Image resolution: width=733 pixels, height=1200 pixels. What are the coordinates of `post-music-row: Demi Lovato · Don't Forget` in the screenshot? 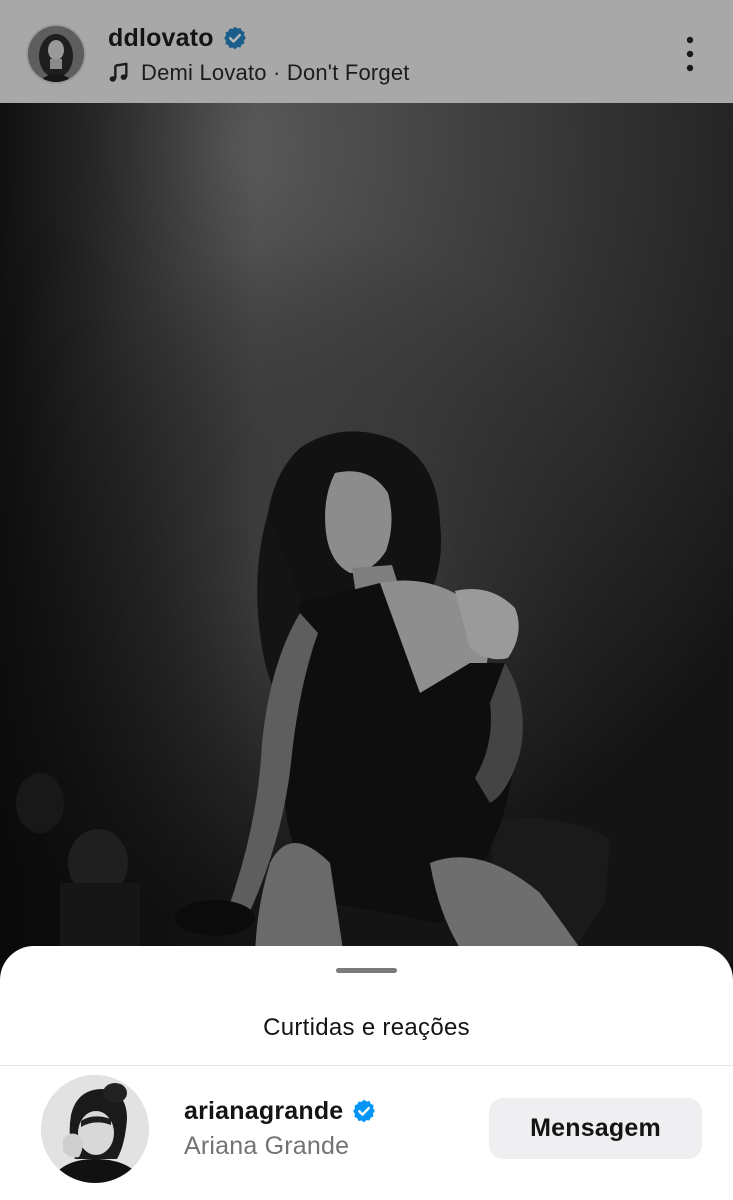 It's located at (259, 73).